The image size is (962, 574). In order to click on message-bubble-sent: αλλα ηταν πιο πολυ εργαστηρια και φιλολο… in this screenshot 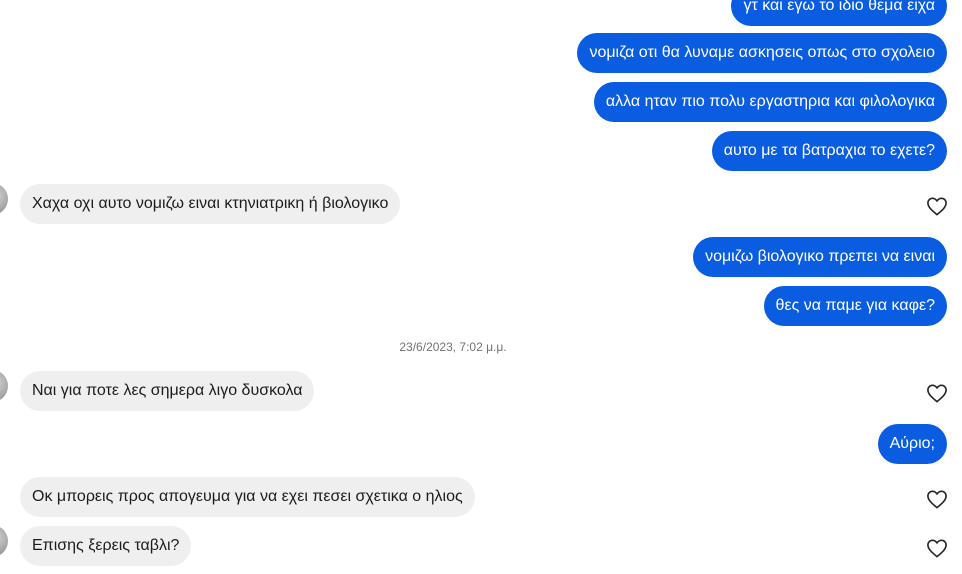, I will do `click(770, 102)`.